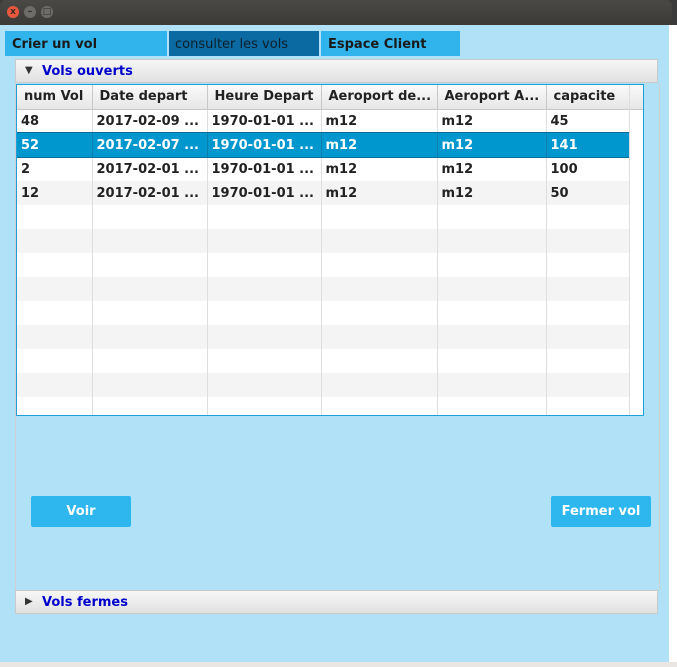  I want to click on tab-crier-un-vol: Crier un vol, so click(86, 43).